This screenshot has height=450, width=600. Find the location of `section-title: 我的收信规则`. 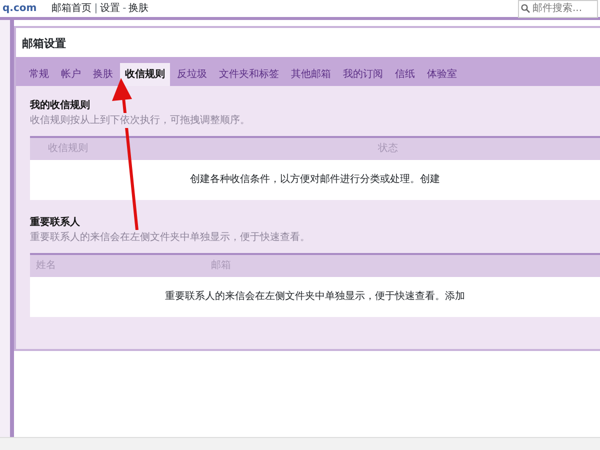

section-title: 我的收信规则 is located at coordinates (60, 105).